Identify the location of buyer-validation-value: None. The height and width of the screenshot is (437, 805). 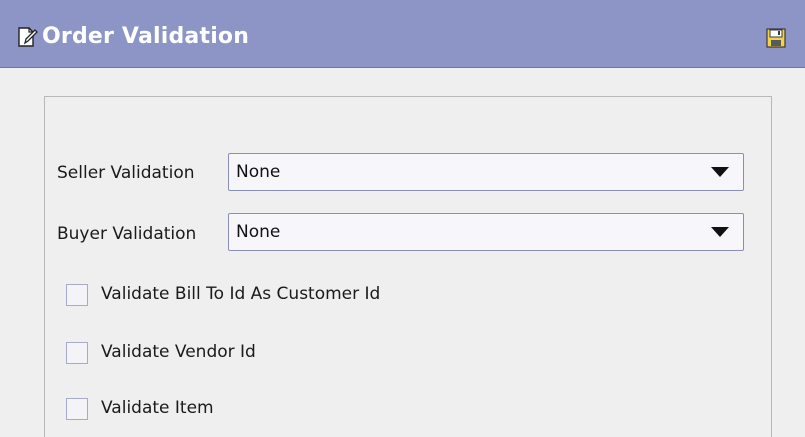
(258, 232).